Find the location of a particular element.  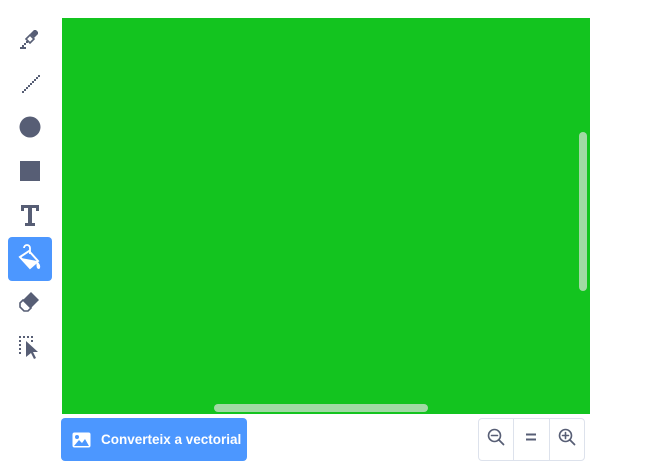

fill-icon is located at coordinates (30, 259).